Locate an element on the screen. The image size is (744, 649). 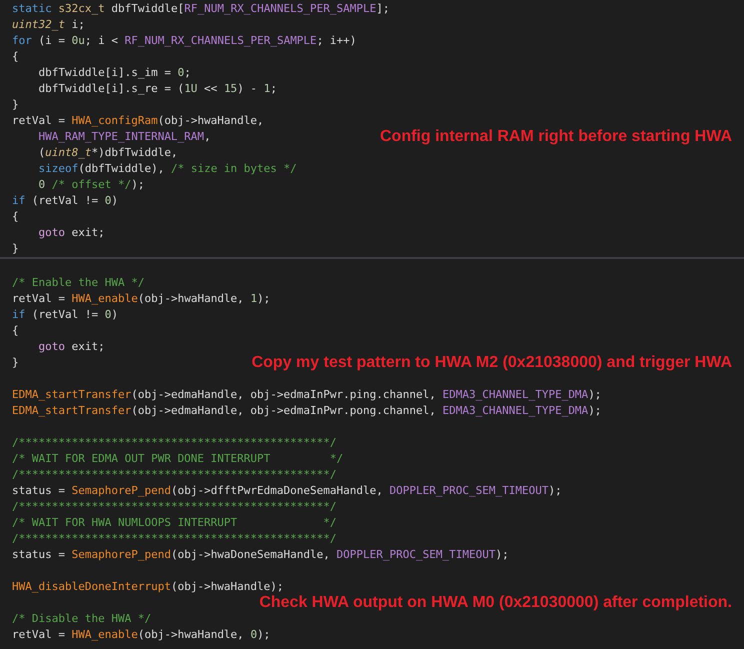
code-line: static s32cx_t dbfTwiddle[RF_NUM_RX_CHANNELS_PER_SAMPLE]; is located at coordinates (201, 9).